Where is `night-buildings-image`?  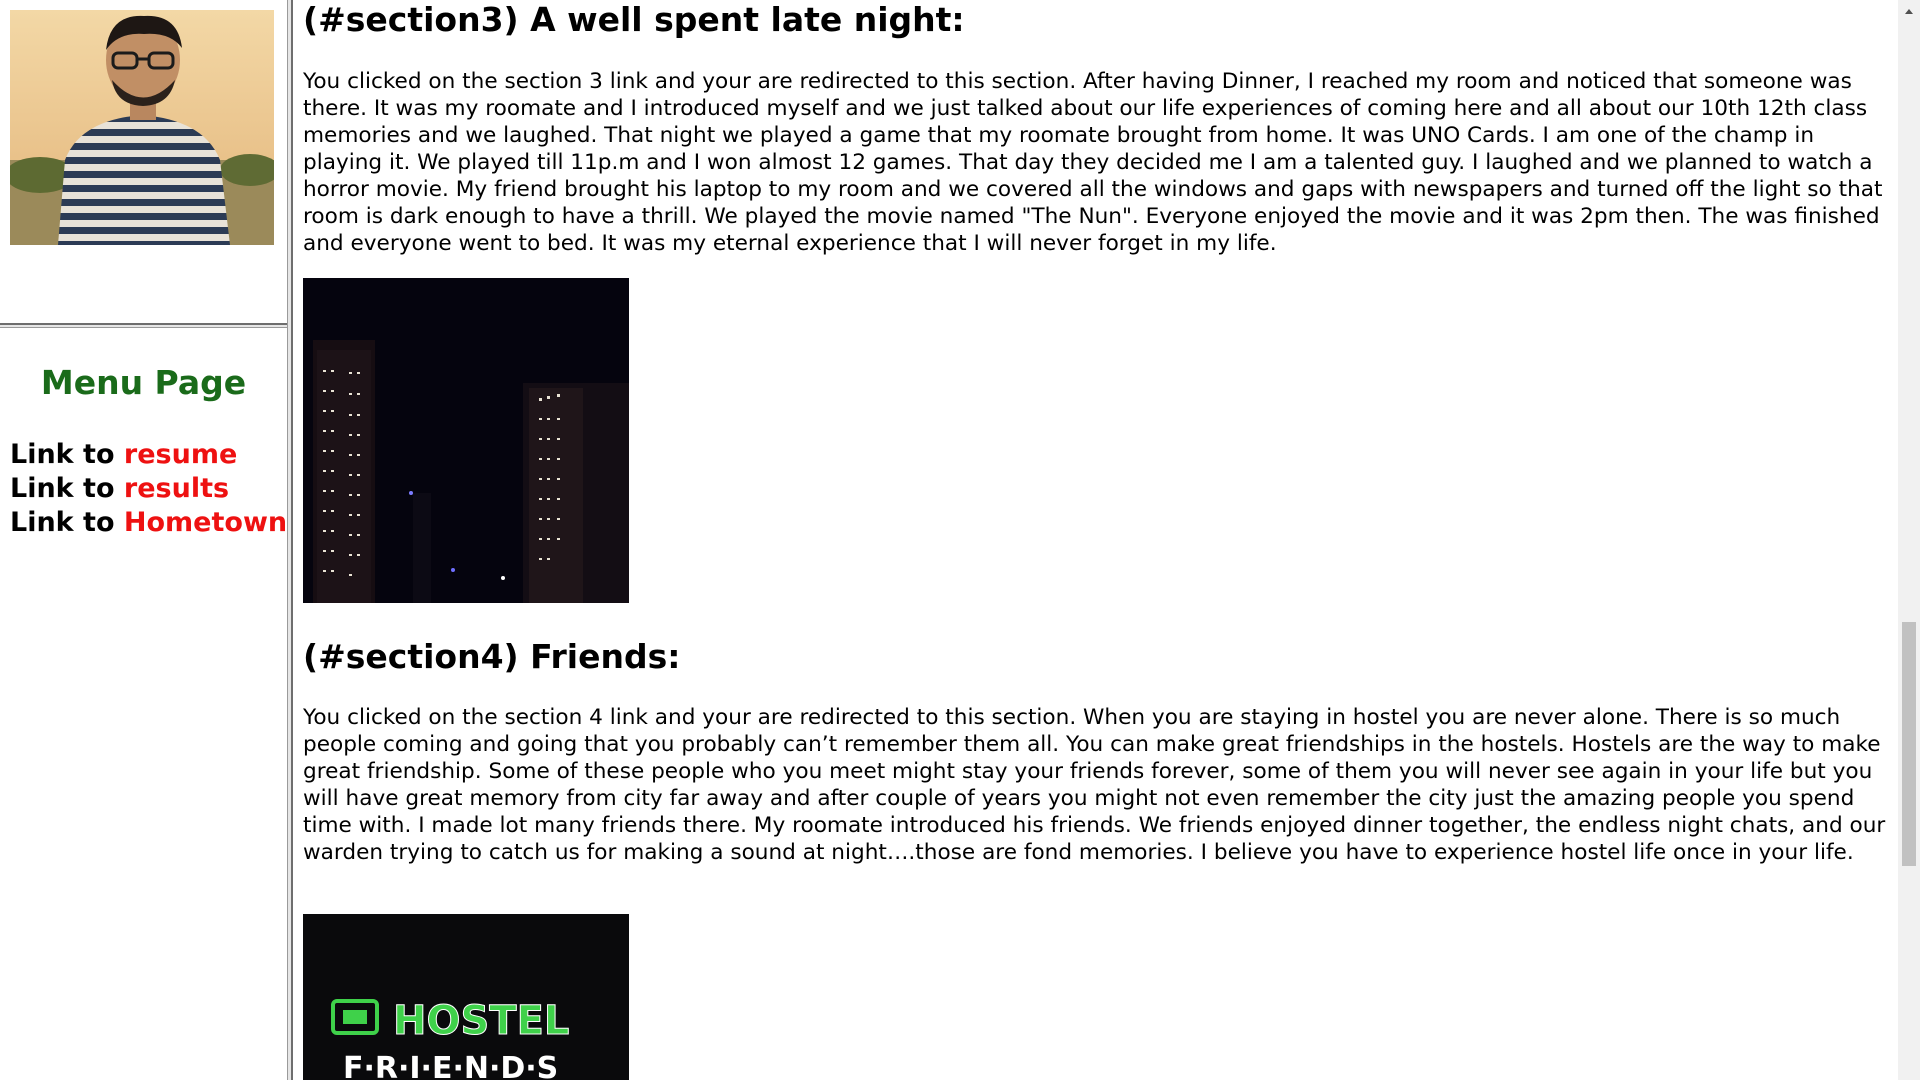
night-buildings-image is located at coordinates (466, 440).